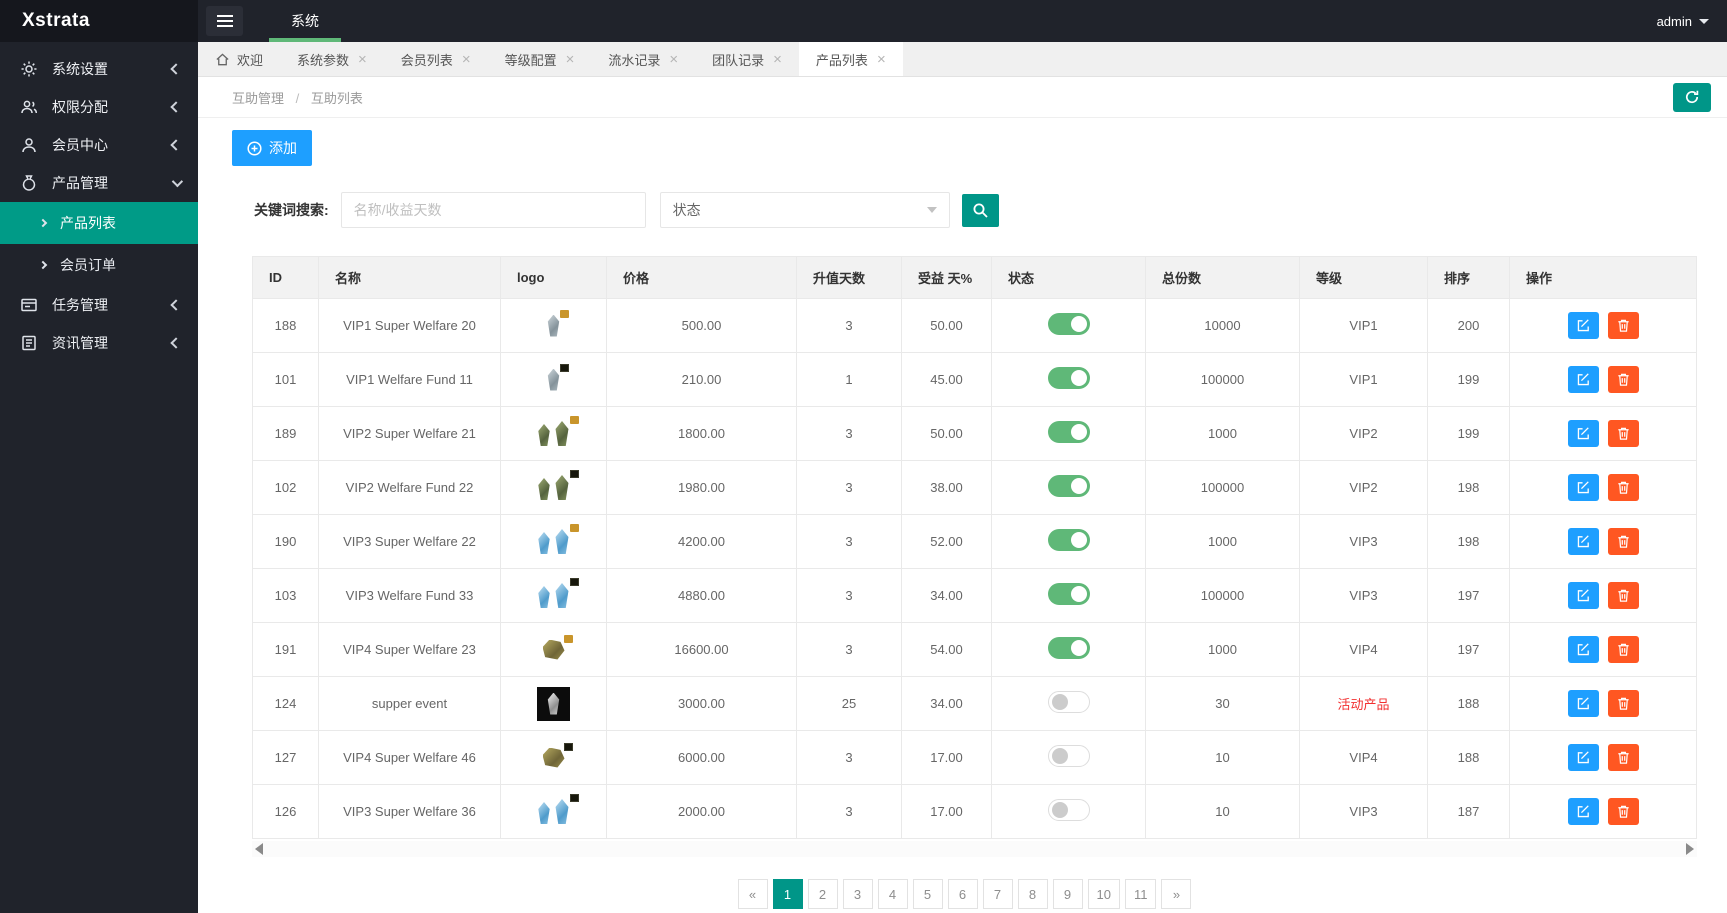  I want to click on sidebar-item-system-settings: 系统设置, so click(99, 69).